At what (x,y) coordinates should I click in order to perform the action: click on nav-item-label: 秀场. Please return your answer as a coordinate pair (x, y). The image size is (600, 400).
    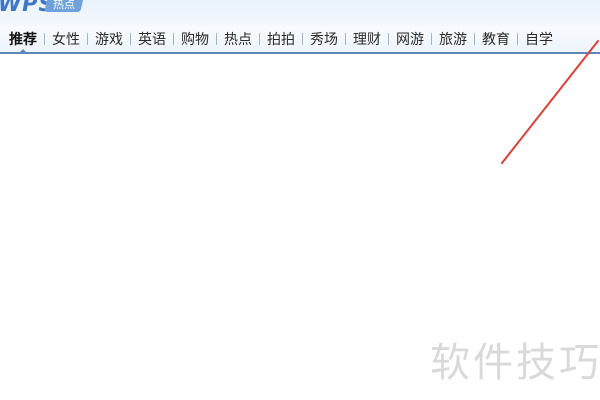
    Looking at the image, I should click on (324, 40).